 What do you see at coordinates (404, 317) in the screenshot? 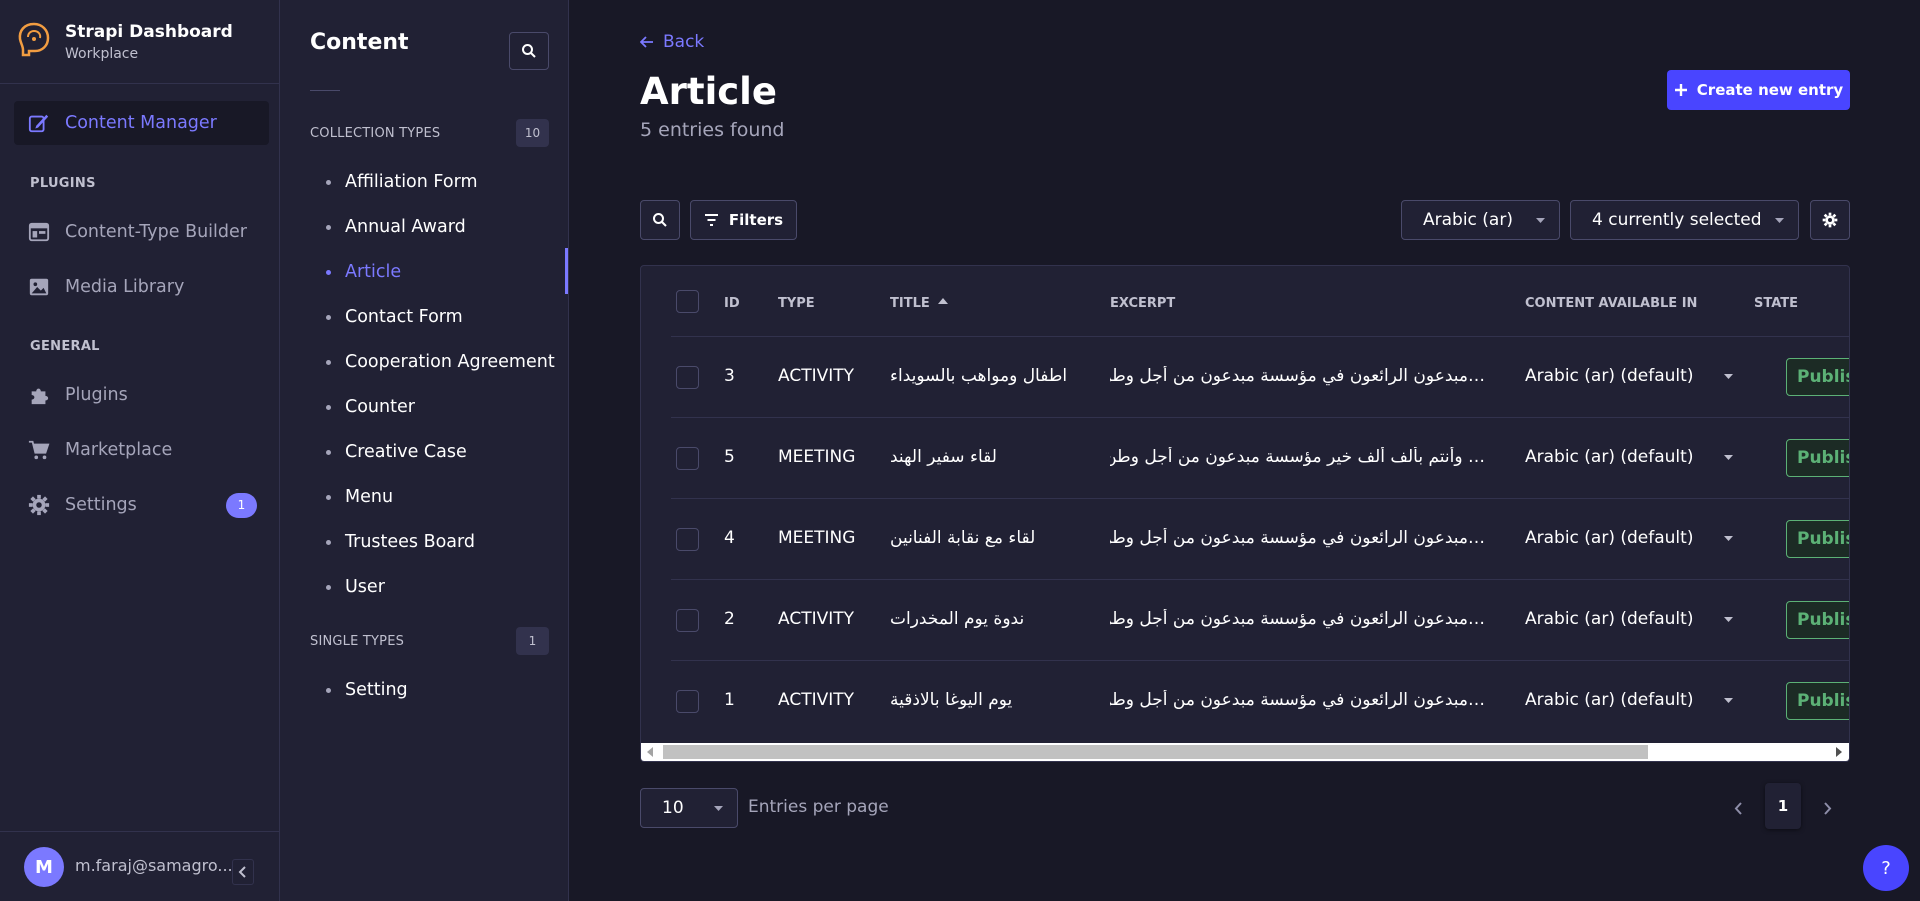
I see `subnav-item-label: Contact Form` at bounding box center [404, 317].